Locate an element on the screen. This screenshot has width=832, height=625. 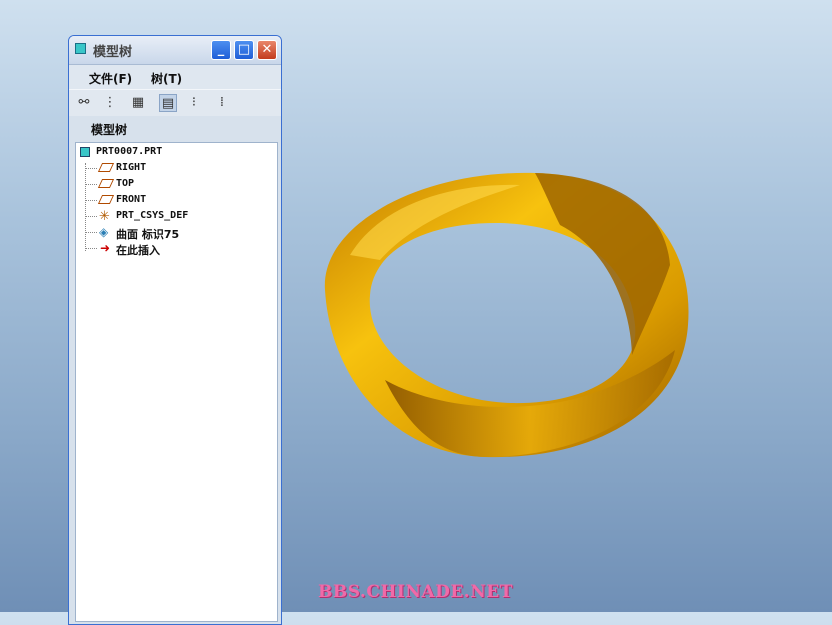
insert-here-arrow-icon: ➜ is located at coordinates (105, 248).